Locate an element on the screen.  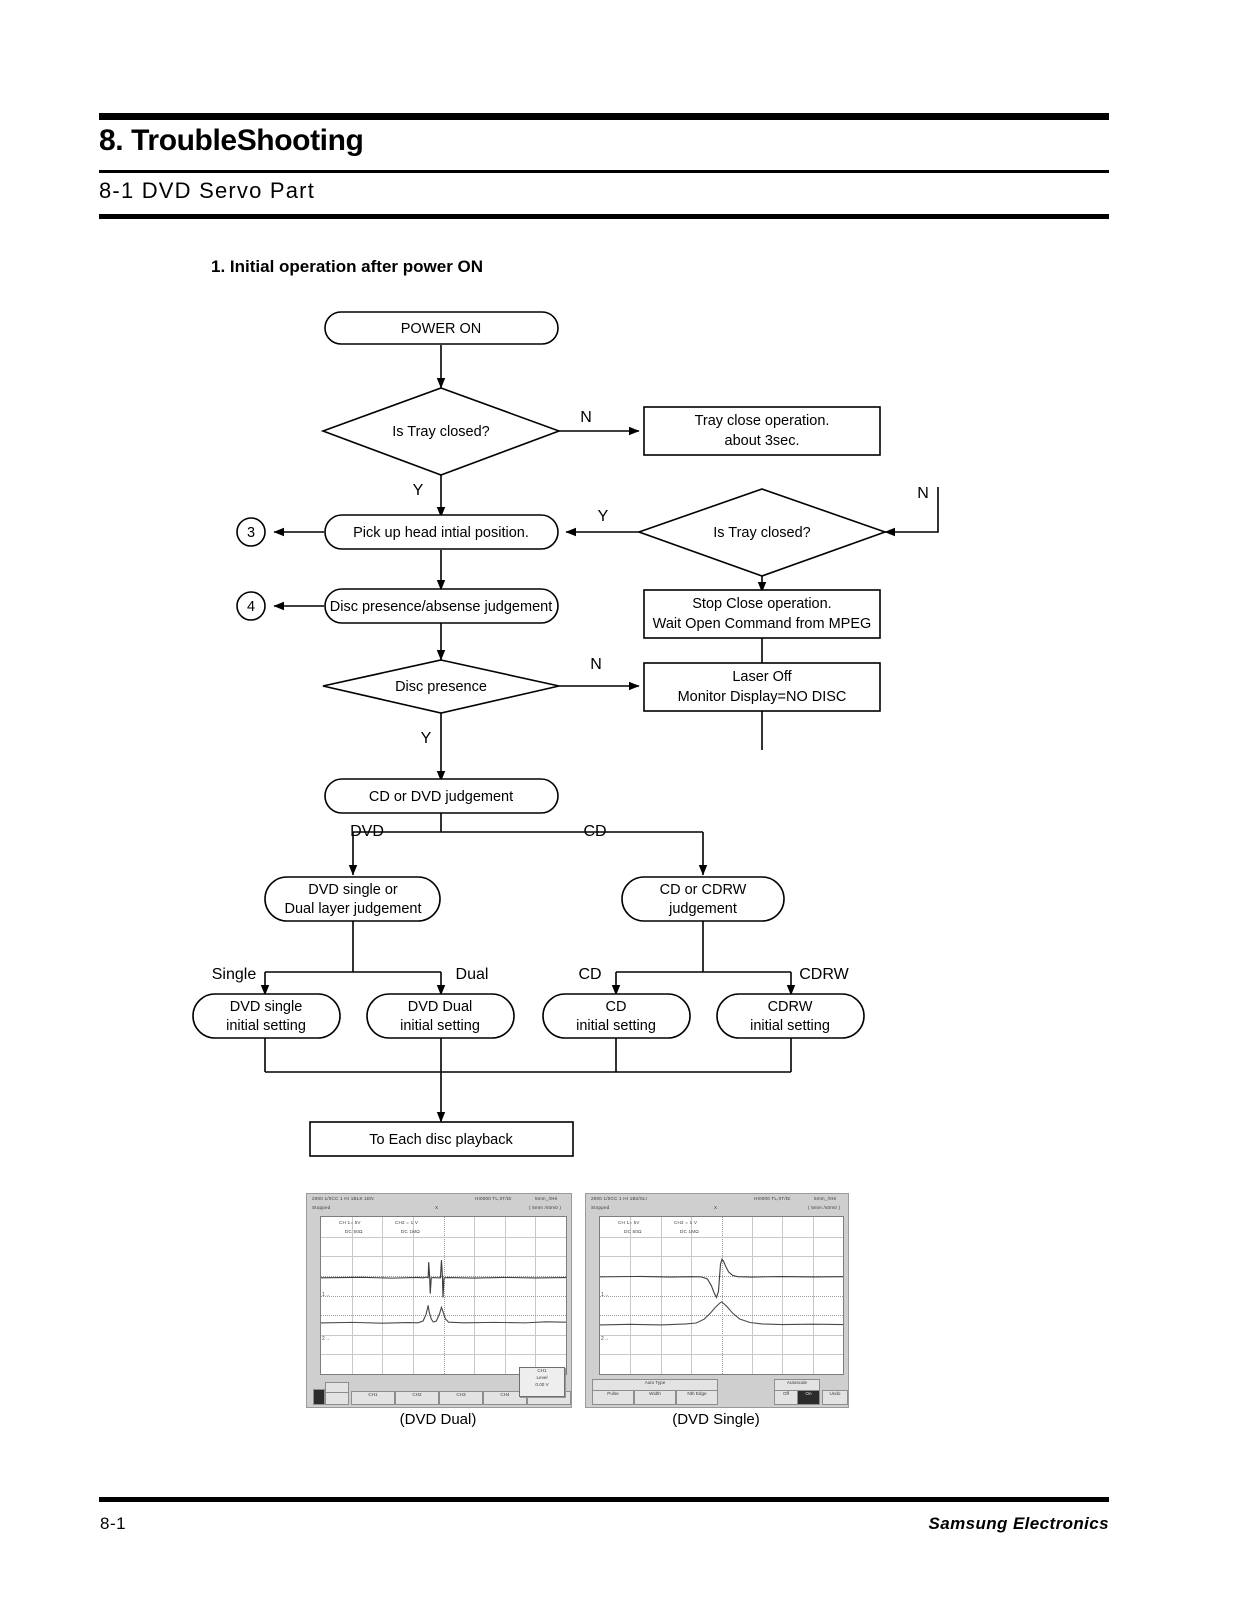
chapter-title: 8. TroubleShooting is located at coordinates (231, 140).